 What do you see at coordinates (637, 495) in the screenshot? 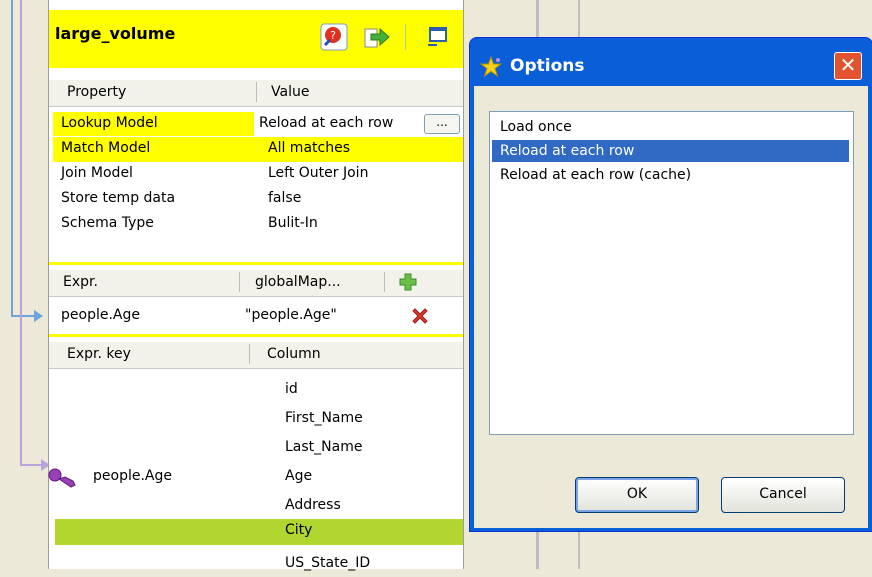
I see `ok-button: OK` at bounding box center [637, 495].